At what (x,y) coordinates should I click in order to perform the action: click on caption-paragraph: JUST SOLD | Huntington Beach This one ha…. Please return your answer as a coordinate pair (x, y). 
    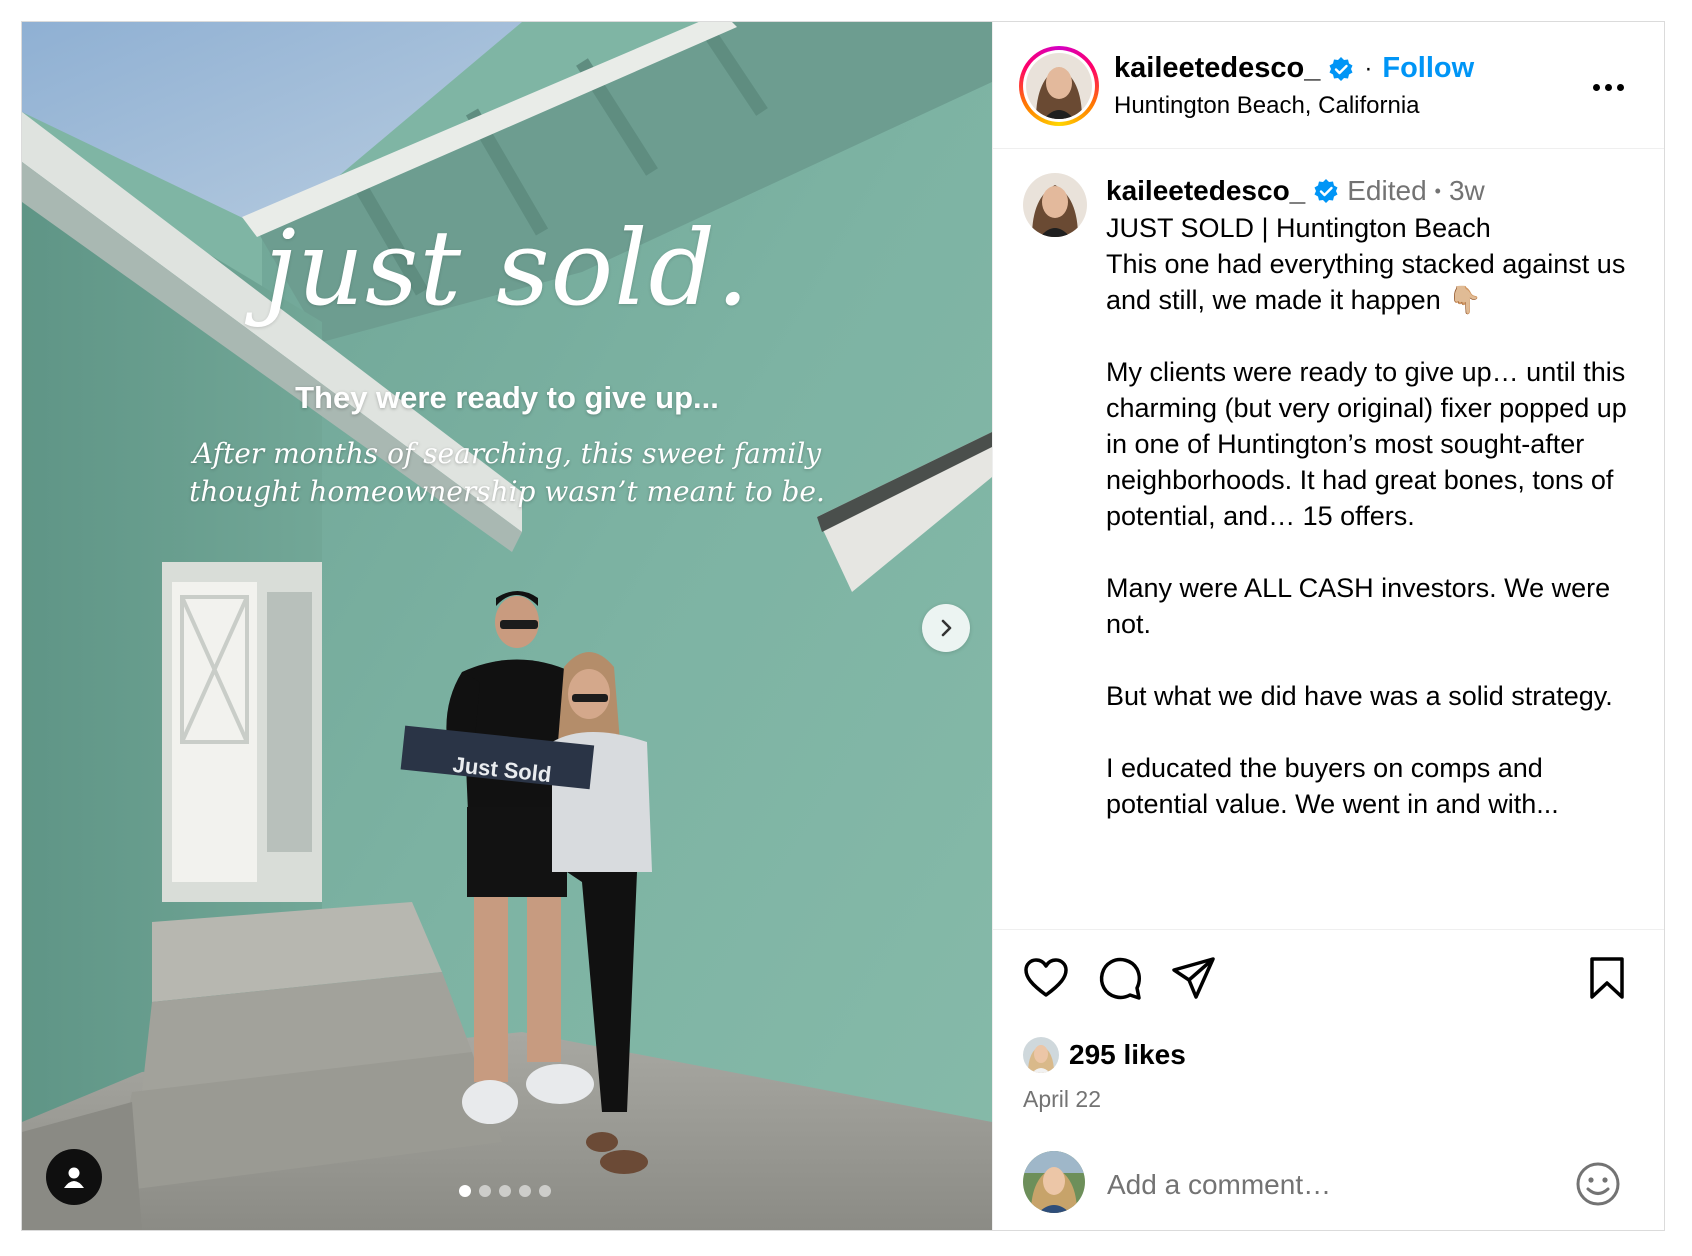
    Looking at the image, I should click on (1366, 264).